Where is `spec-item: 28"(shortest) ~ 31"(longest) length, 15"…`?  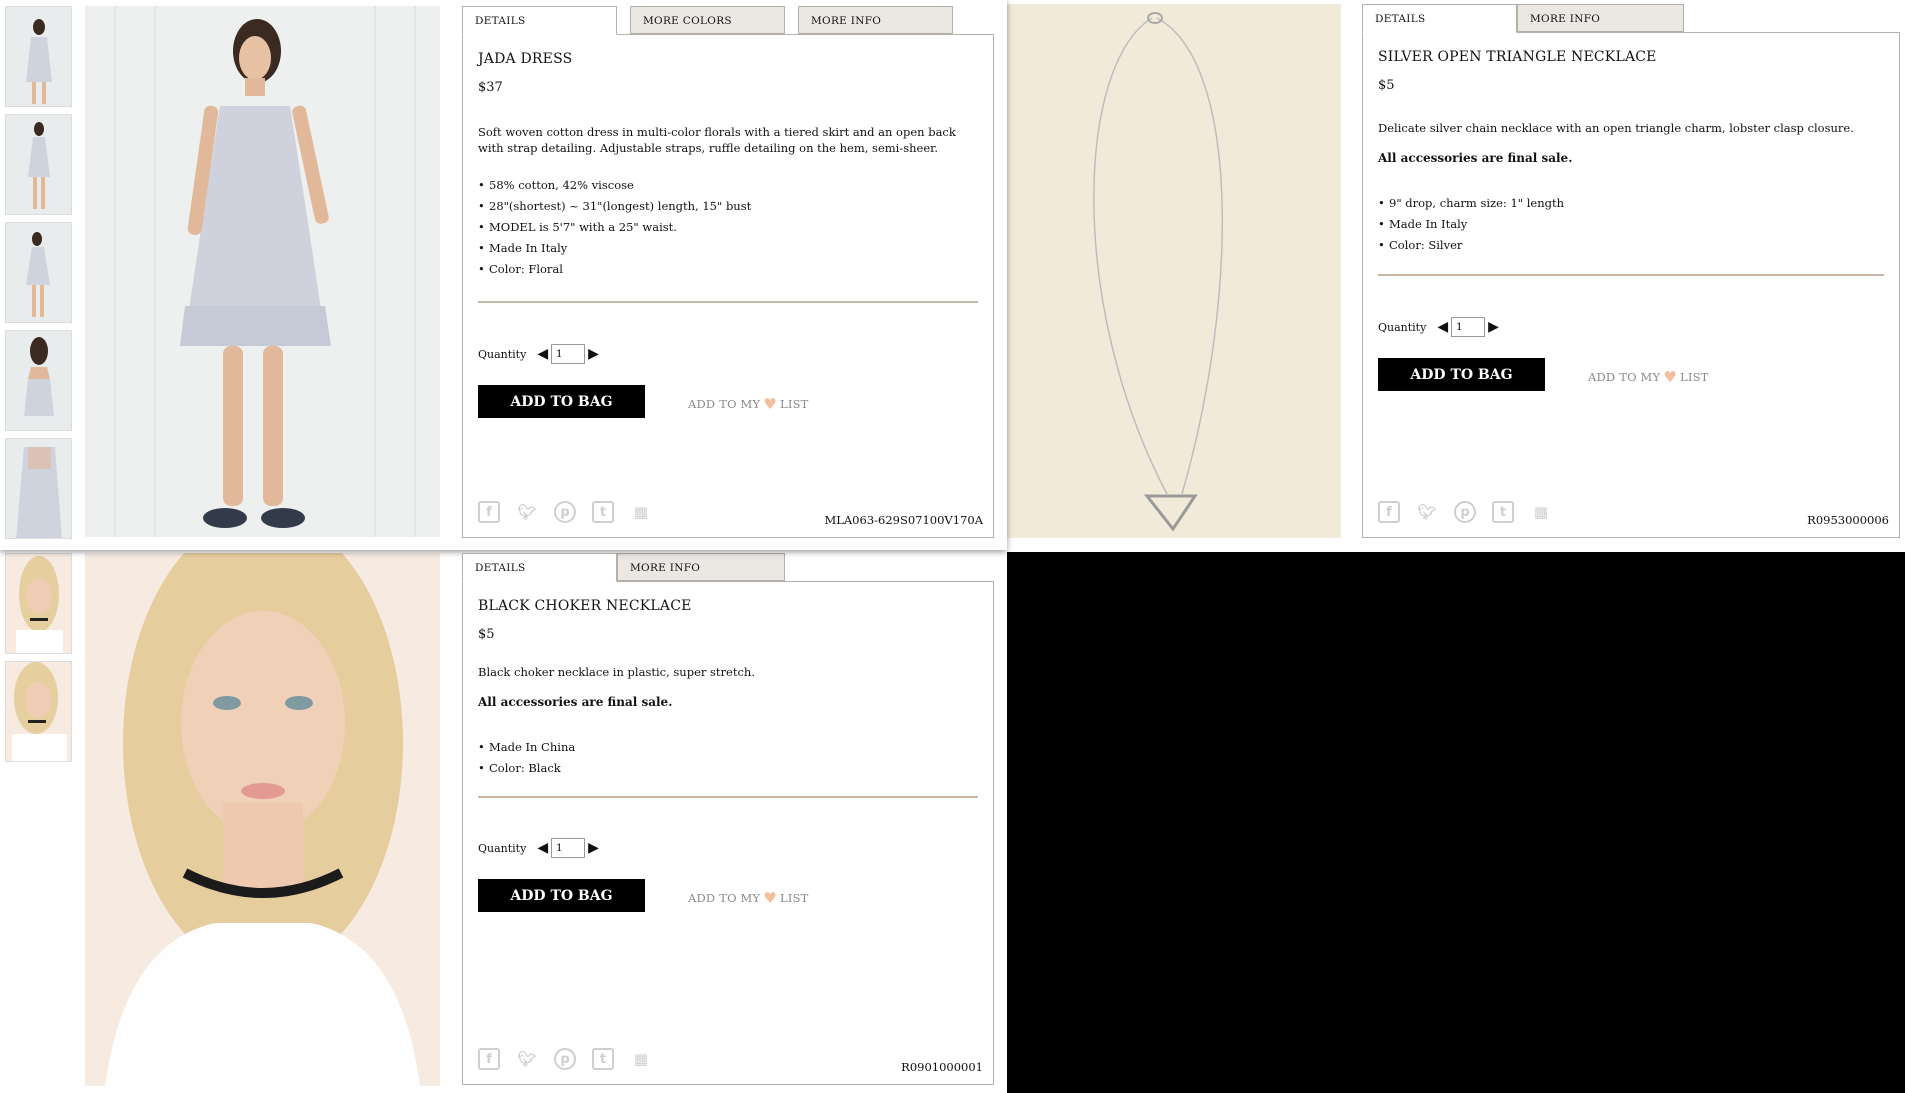
spec-item: 28"(shortest) ~ 31"(longest) length, 15"… is located at coordinates (614, 206).